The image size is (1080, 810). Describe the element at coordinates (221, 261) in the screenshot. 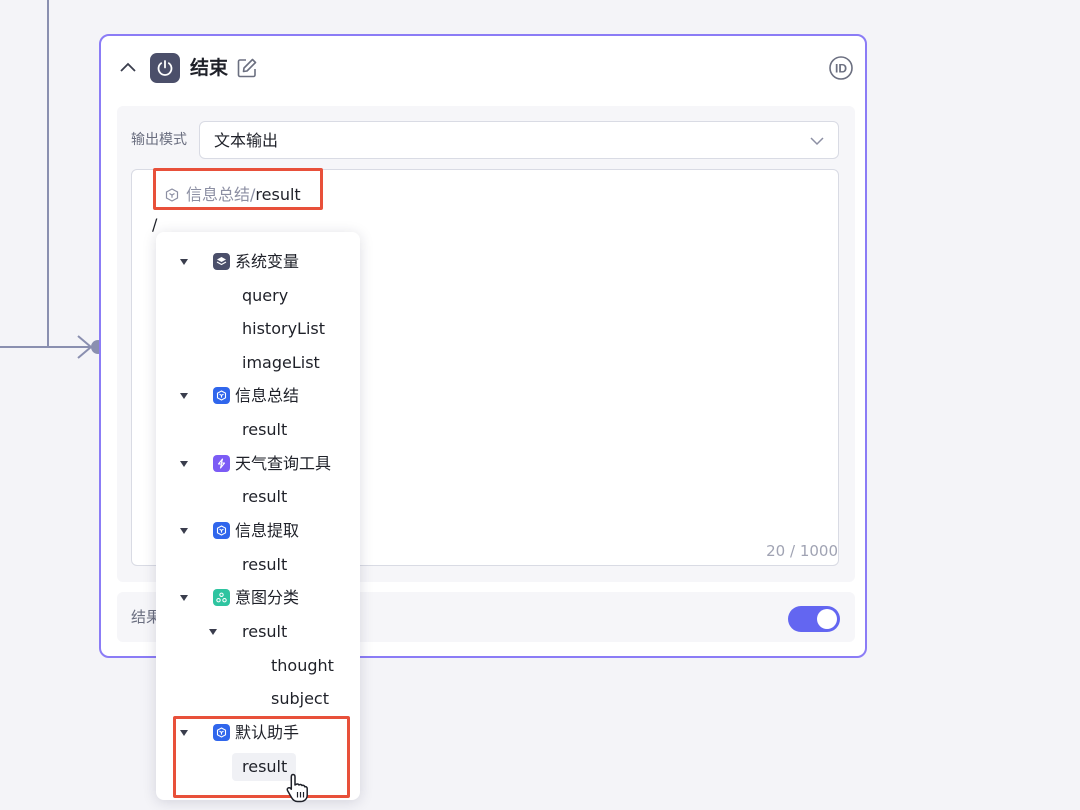

I see `layers-icon` at that location.